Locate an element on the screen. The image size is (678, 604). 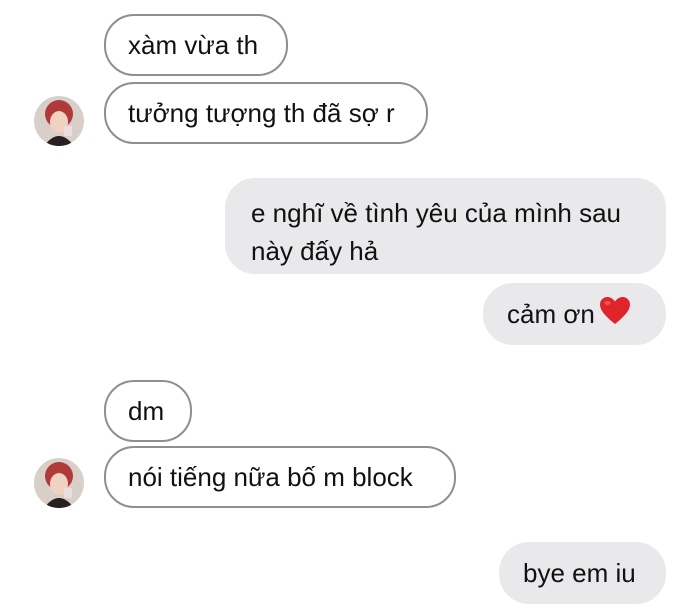
message-bubble-outgoing: bye em iu is located at coordinates (582, 573).